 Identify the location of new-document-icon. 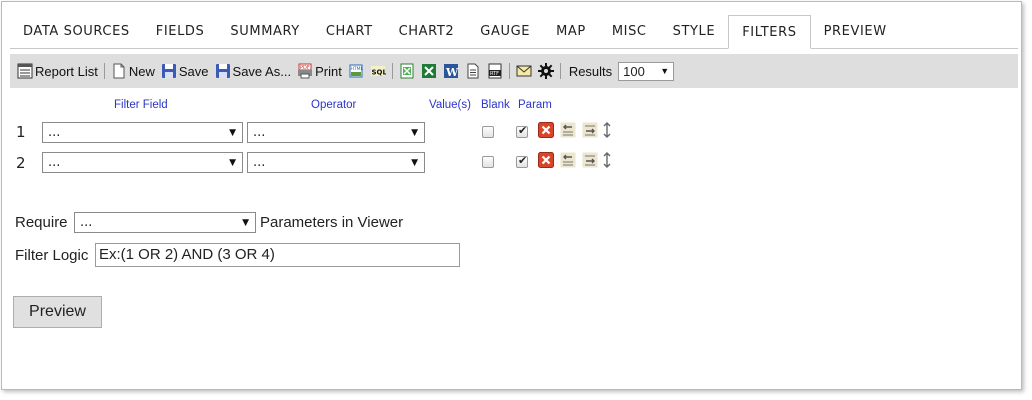
(119, 71).